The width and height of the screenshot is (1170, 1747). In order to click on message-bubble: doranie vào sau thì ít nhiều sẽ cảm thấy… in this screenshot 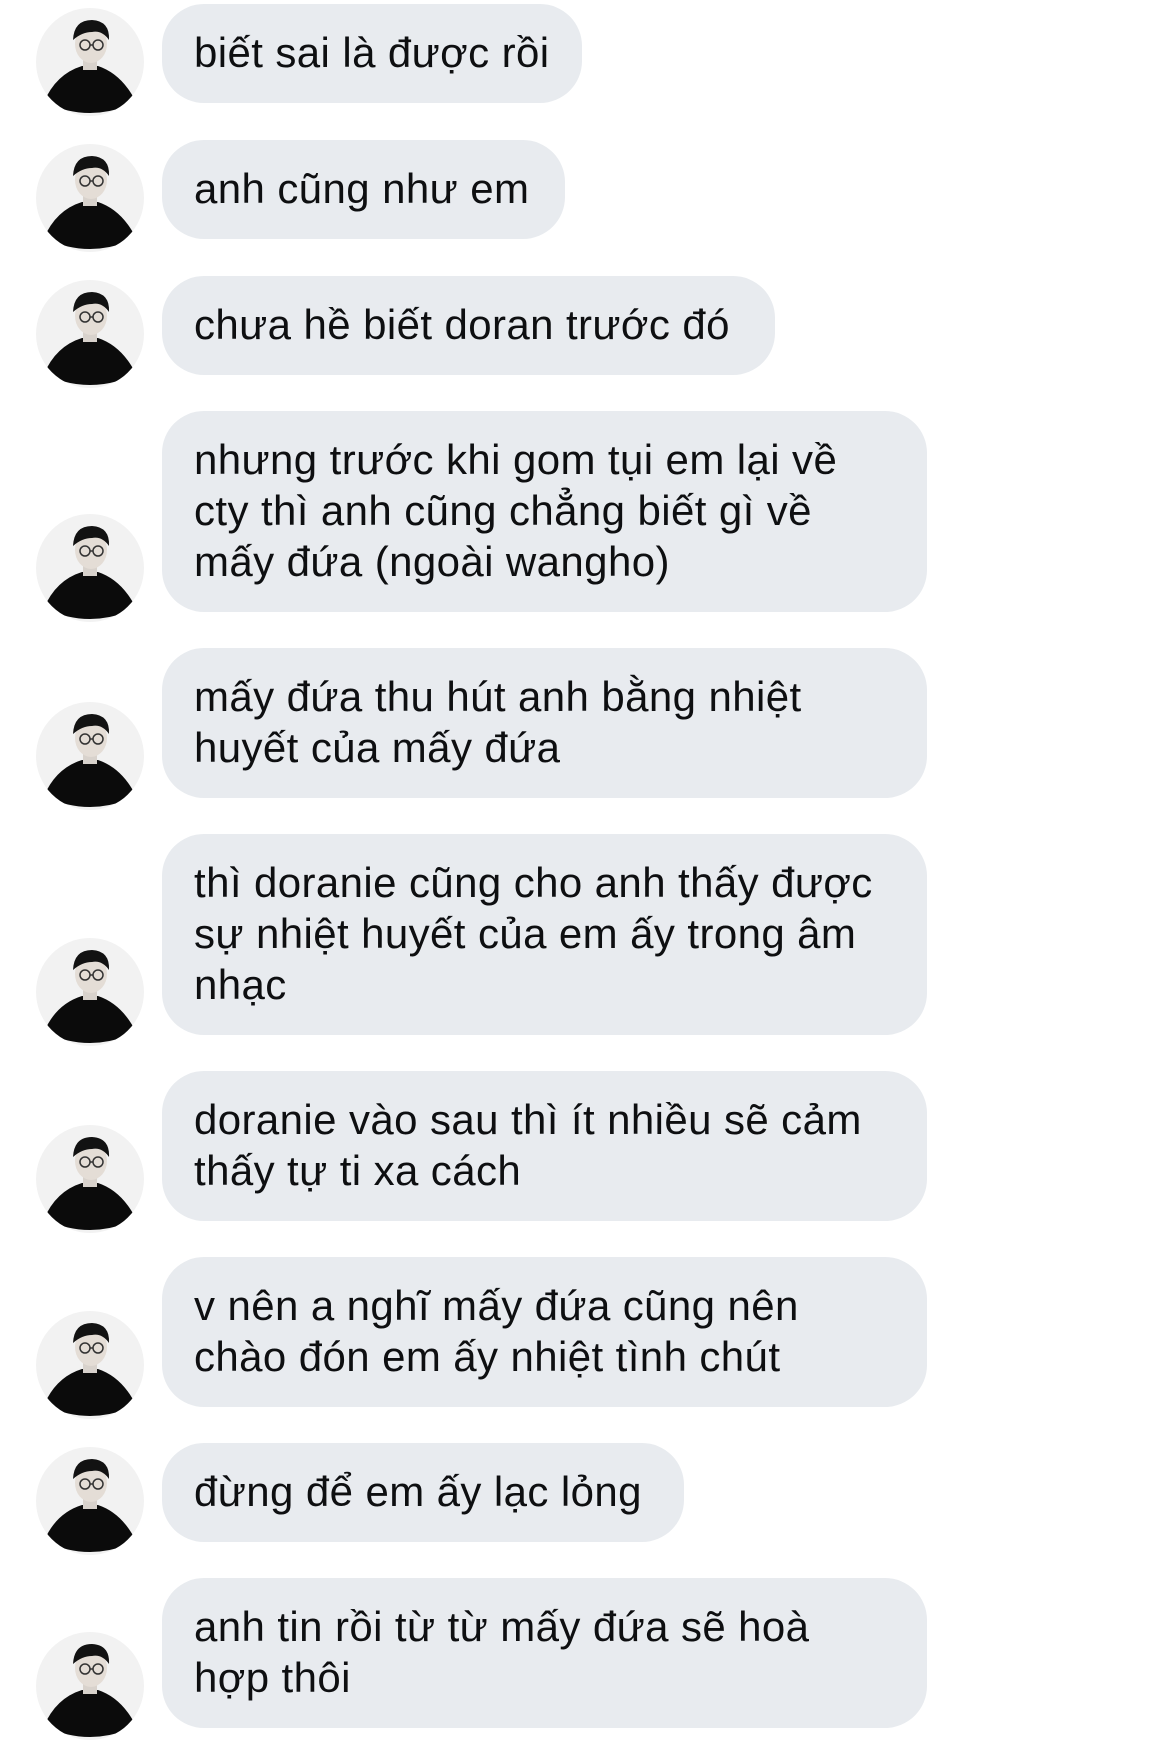, I will do `click(544, 1146)`.